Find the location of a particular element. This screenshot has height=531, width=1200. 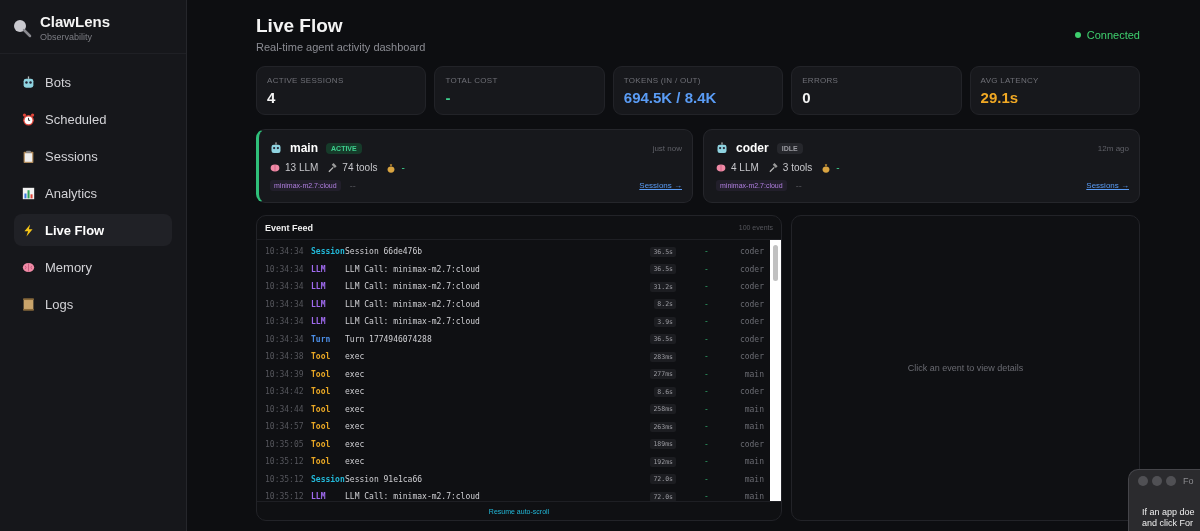

dialog-text: If an app doe is located at coordinates (1169, 512).